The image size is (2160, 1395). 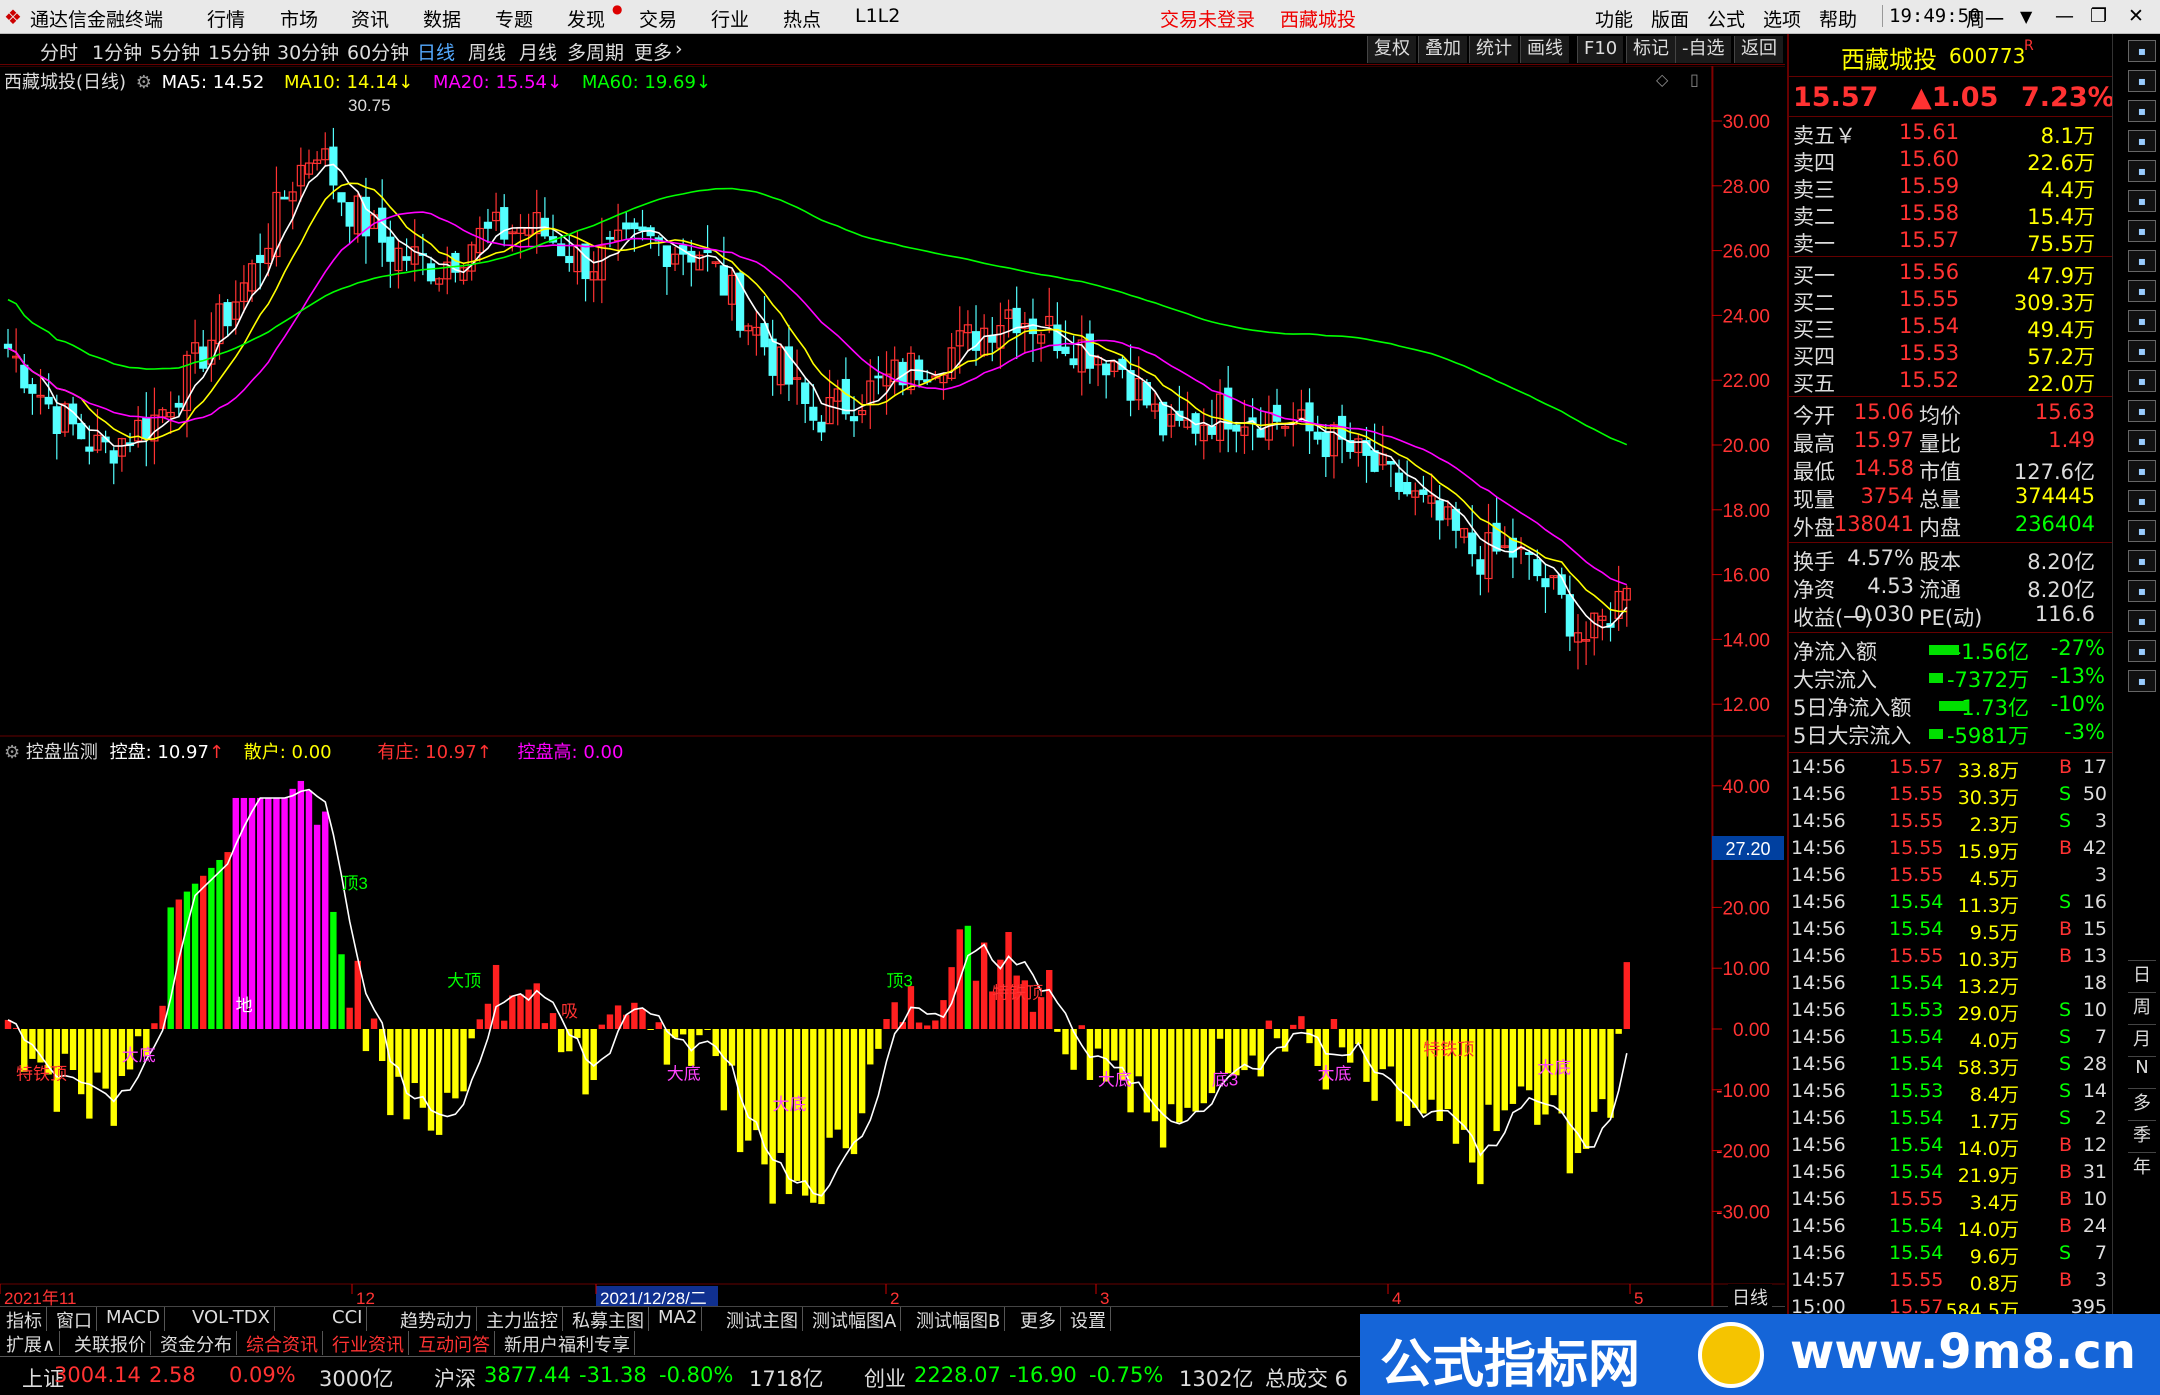 I want to click on period-fenshi: 分时, so click(x=59, y=51).